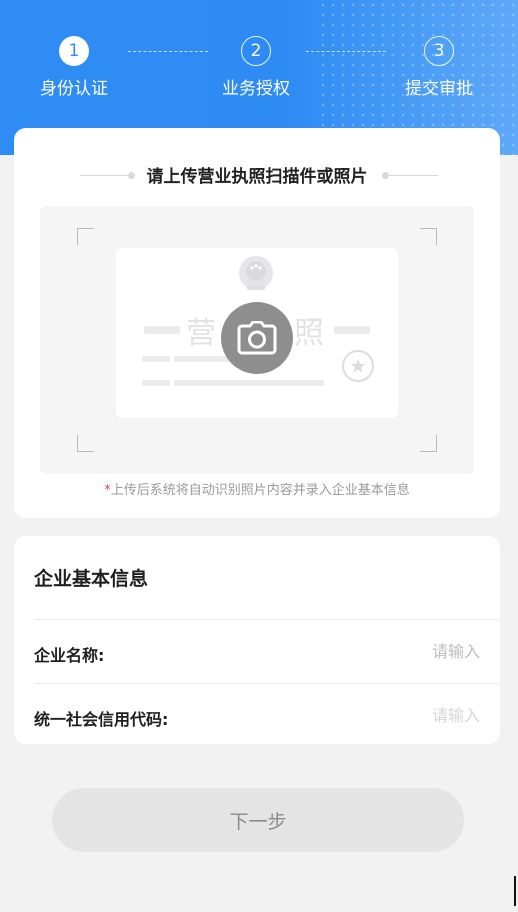 The width and height of the screenshot is (518, 912). Describe the element at coordinates (439, 89) in the screenshot. I see `step-label: 提交审批` at that location.